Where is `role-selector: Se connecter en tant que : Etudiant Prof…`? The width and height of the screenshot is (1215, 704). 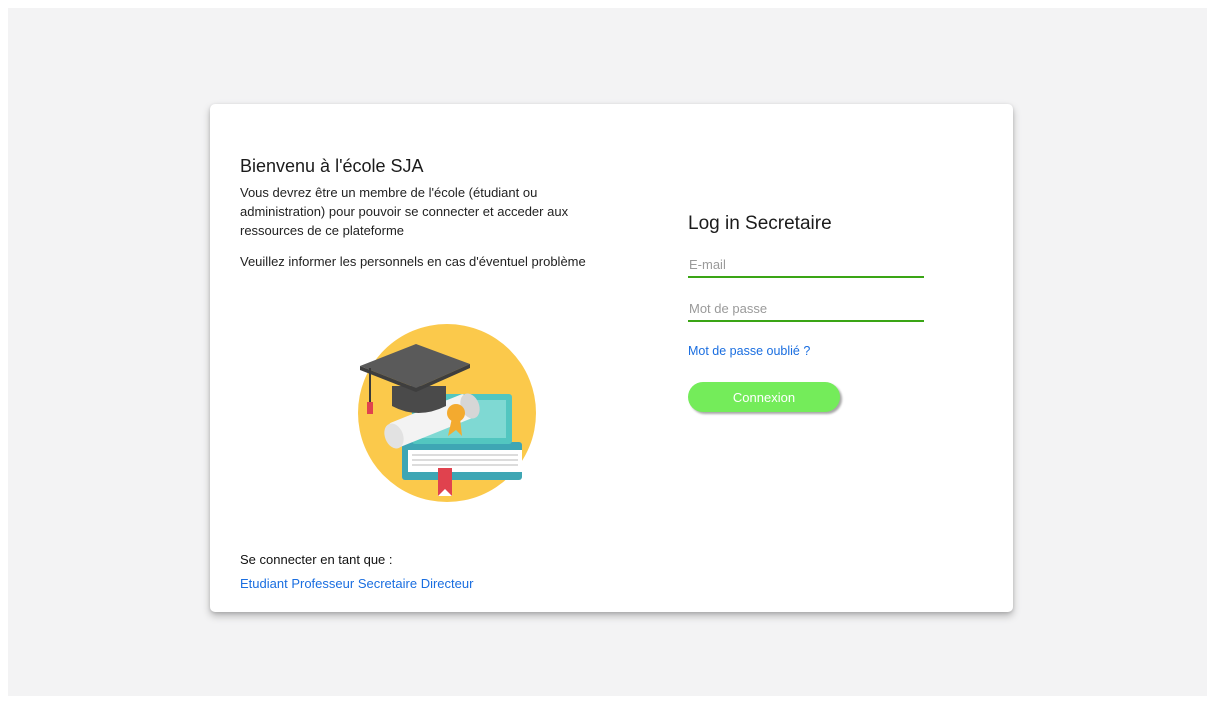 role-selector: Se connecter en tant que : Etudiant Prof… is located at coordinates (356, 571).